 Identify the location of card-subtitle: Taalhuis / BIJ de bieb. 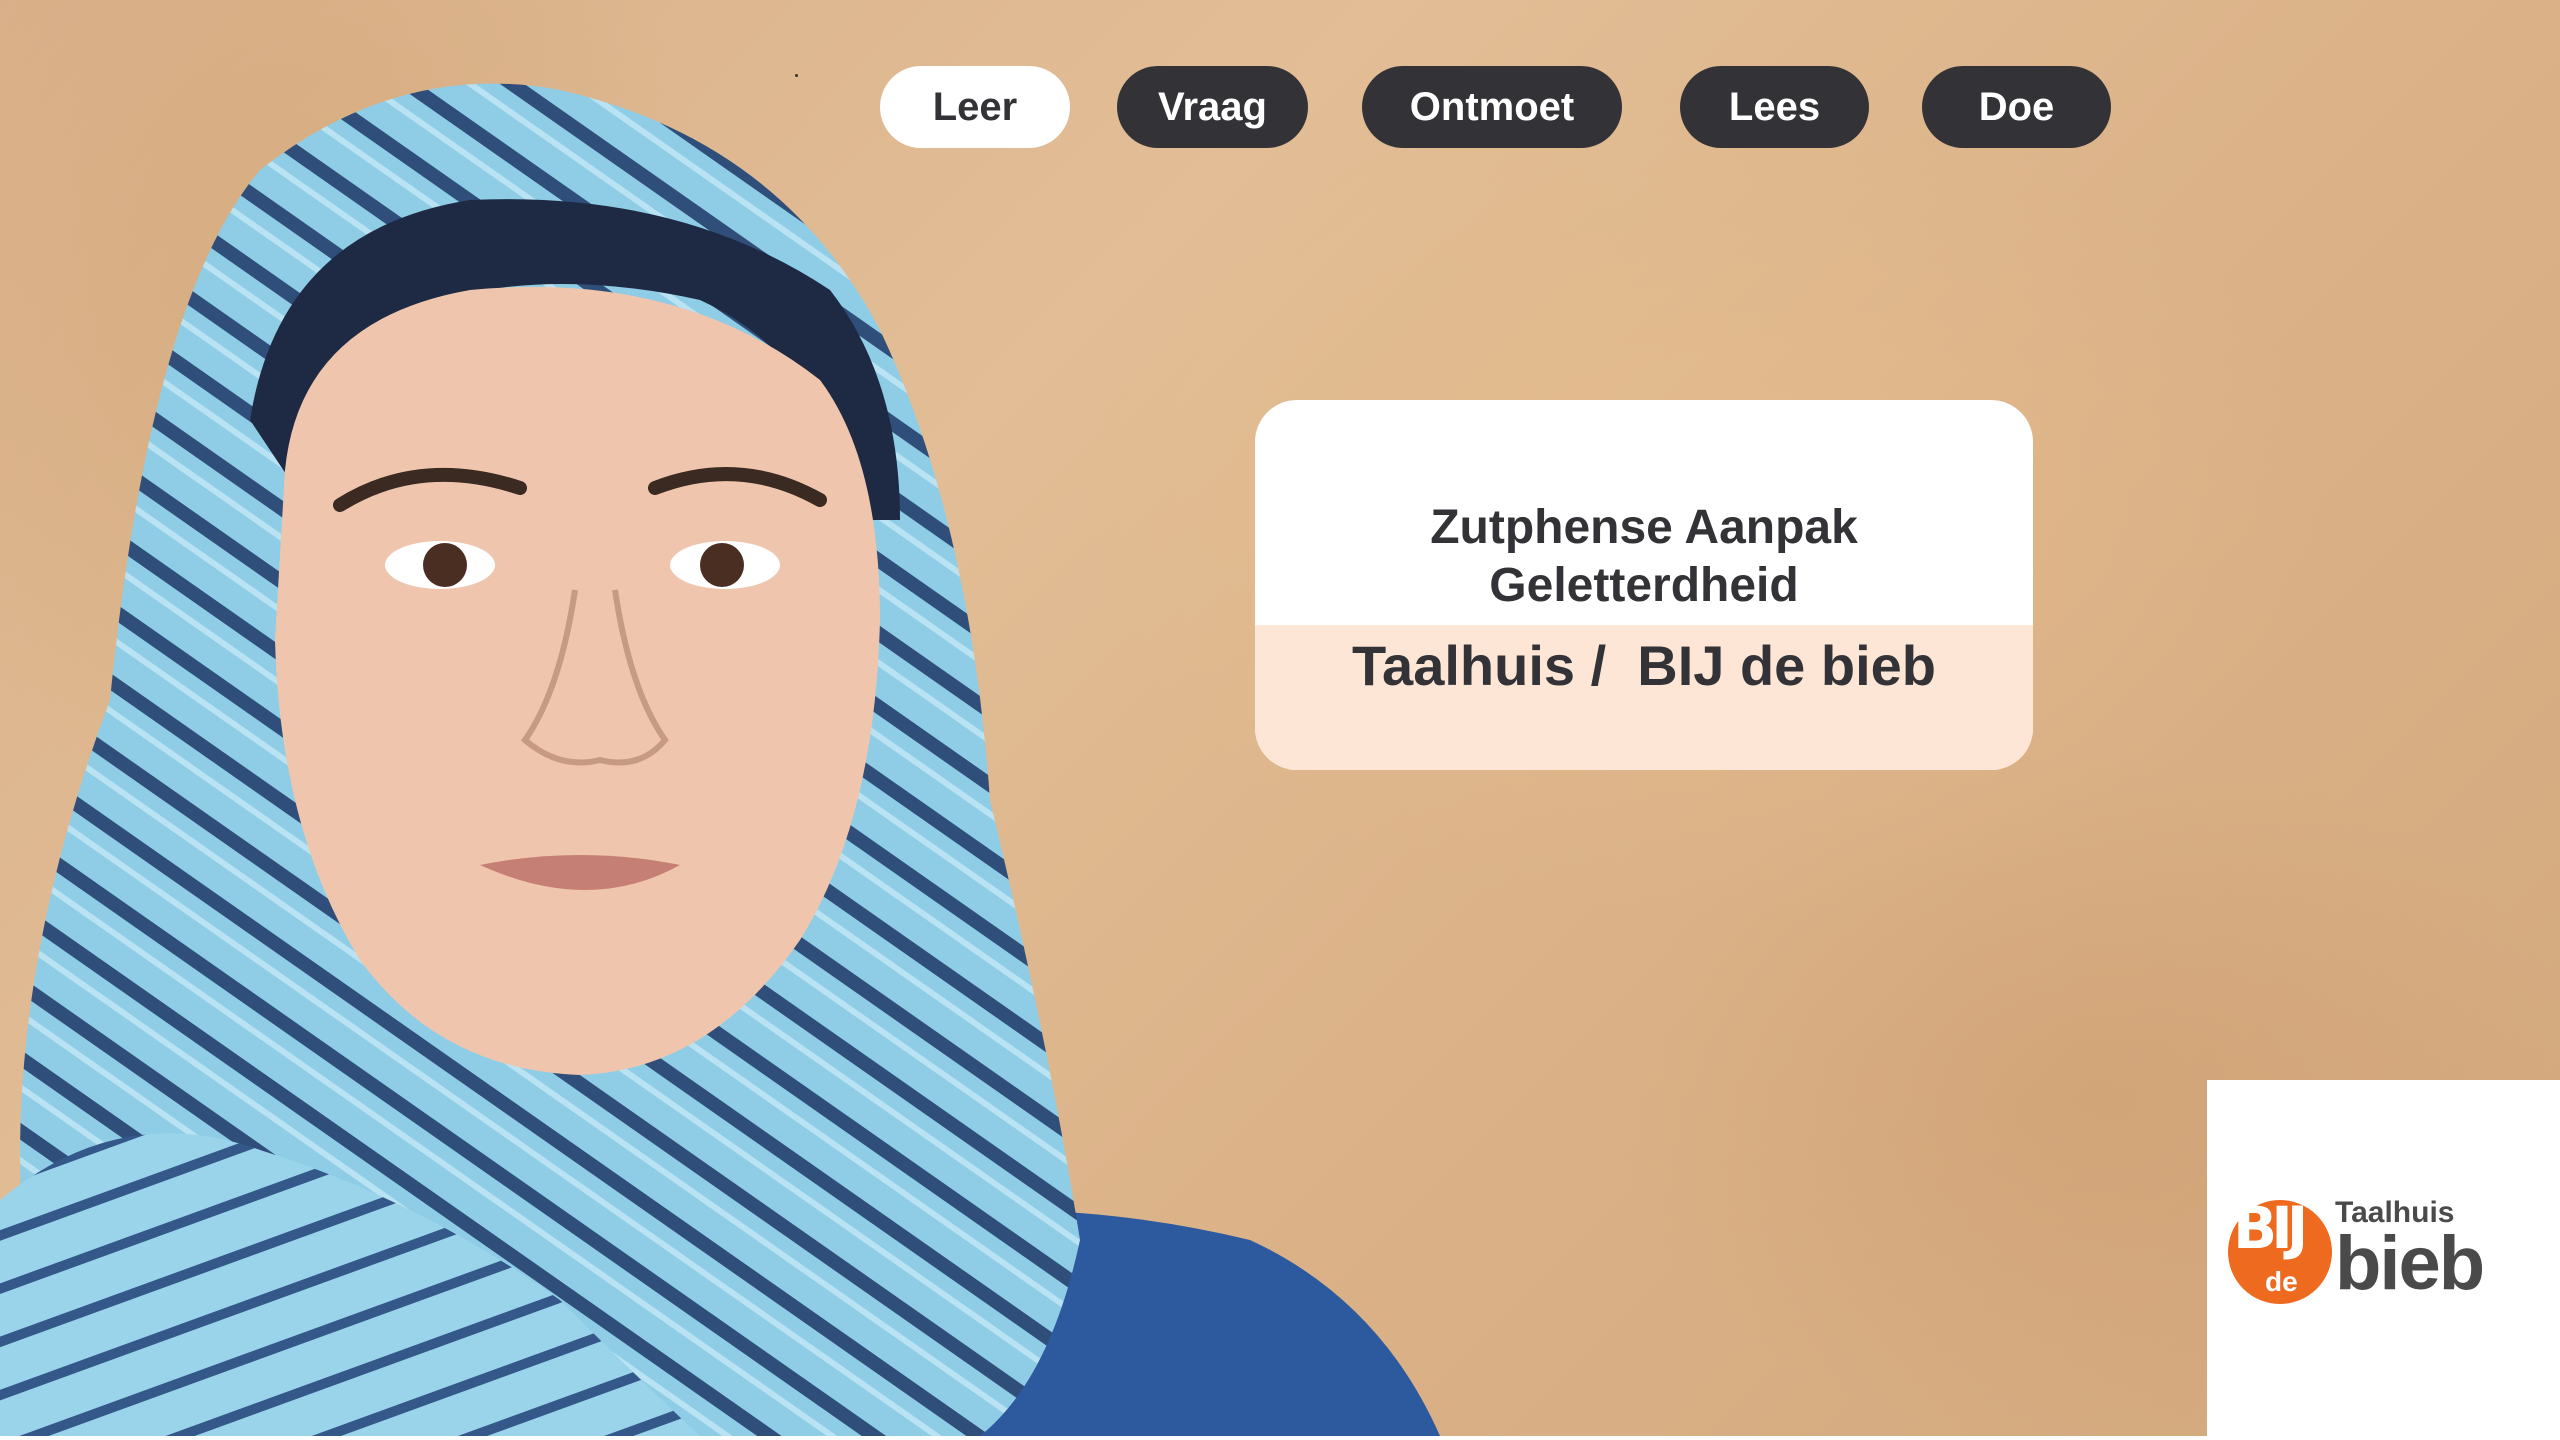
(1644, 665).